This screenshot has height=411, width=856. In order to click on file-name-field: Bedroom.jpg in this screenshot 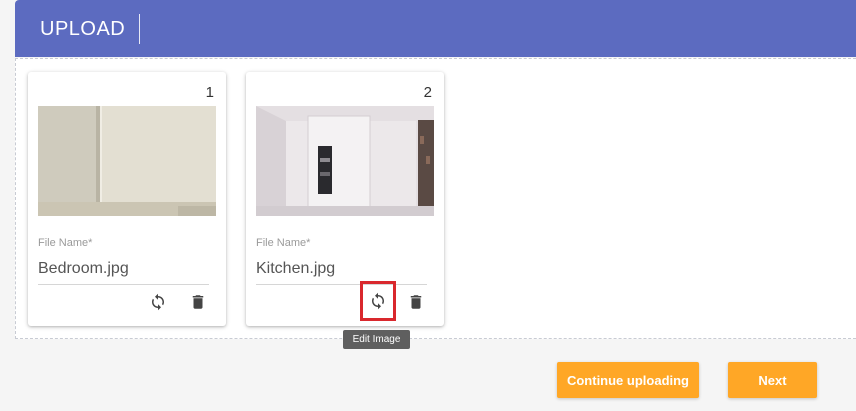, I will do `click(123, 272)`.